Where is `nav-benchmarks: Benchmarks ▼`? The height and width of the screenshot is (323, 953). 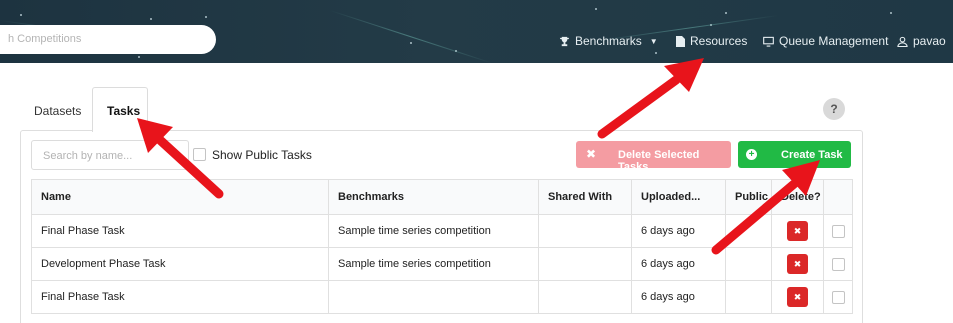
nav-benchmarks: Benchmarks ▼ is located at coordinates (608, 41).